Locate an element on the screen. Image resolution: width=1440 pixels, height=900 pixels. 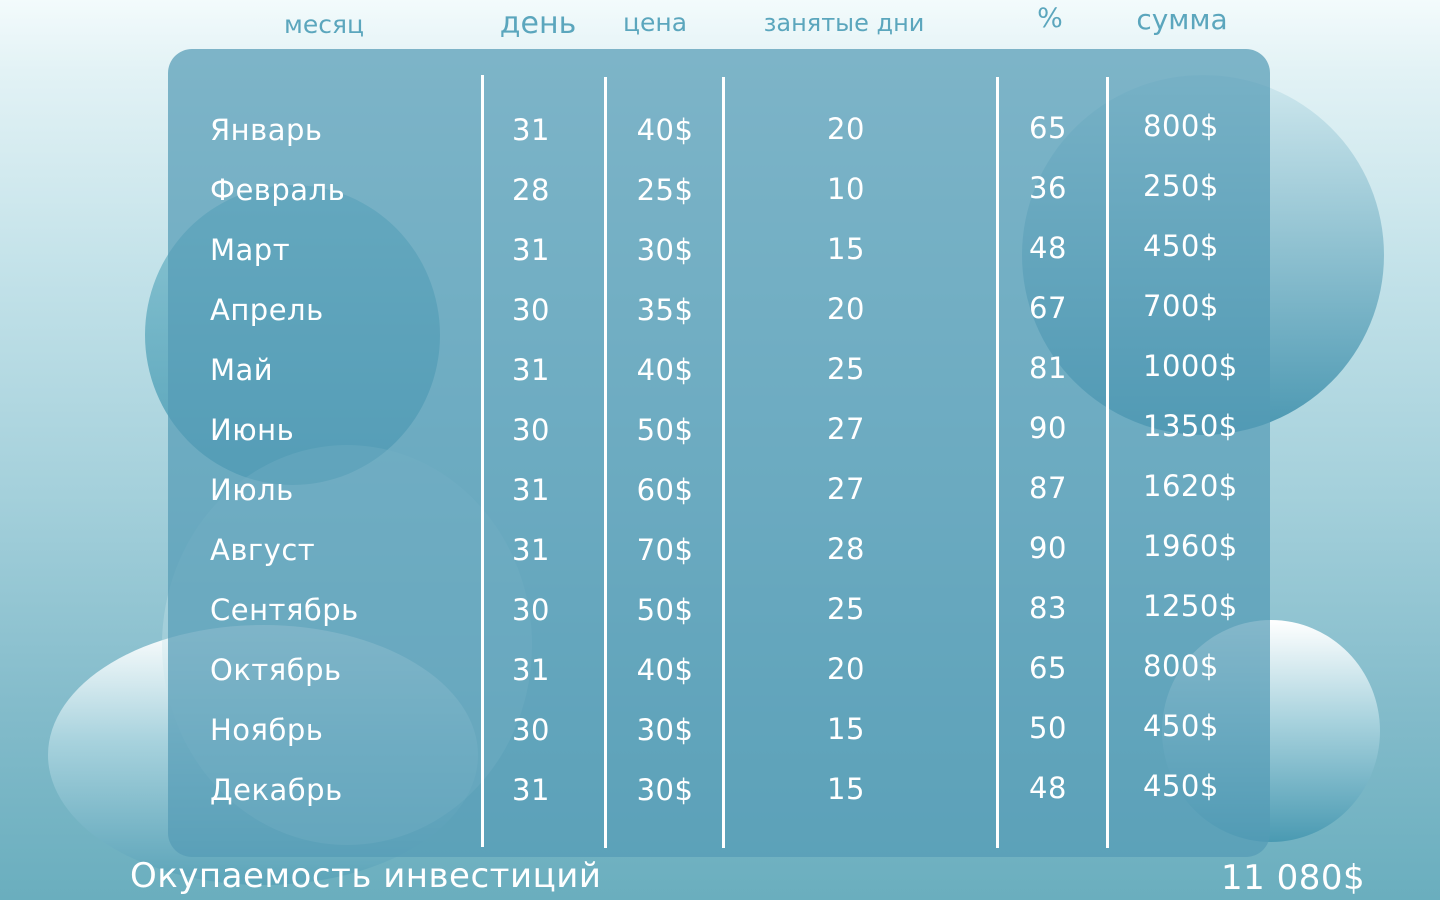
price-cell: 25$ is located at coordinates (665, 190).